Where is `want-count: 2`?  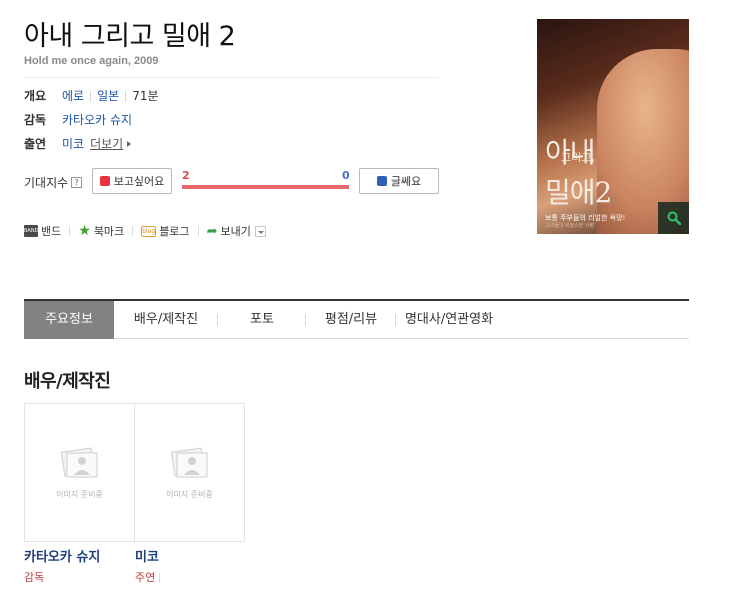
want-count: 2 is located at coordinates (186, 175).